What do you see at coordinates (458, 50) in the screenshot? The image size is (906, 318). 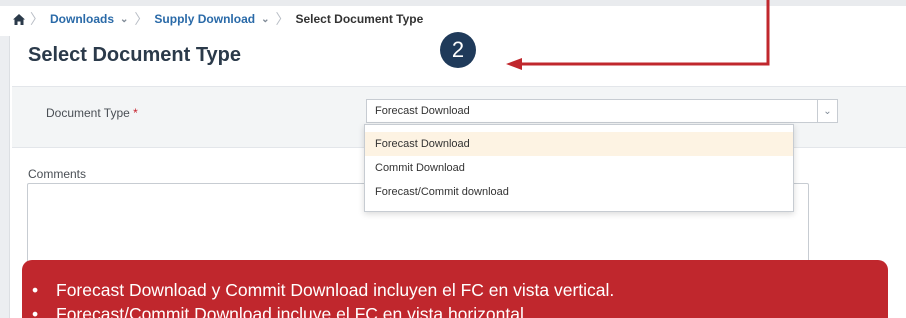 I see `step-number-badge: 2` at bounding box center [458, 50].